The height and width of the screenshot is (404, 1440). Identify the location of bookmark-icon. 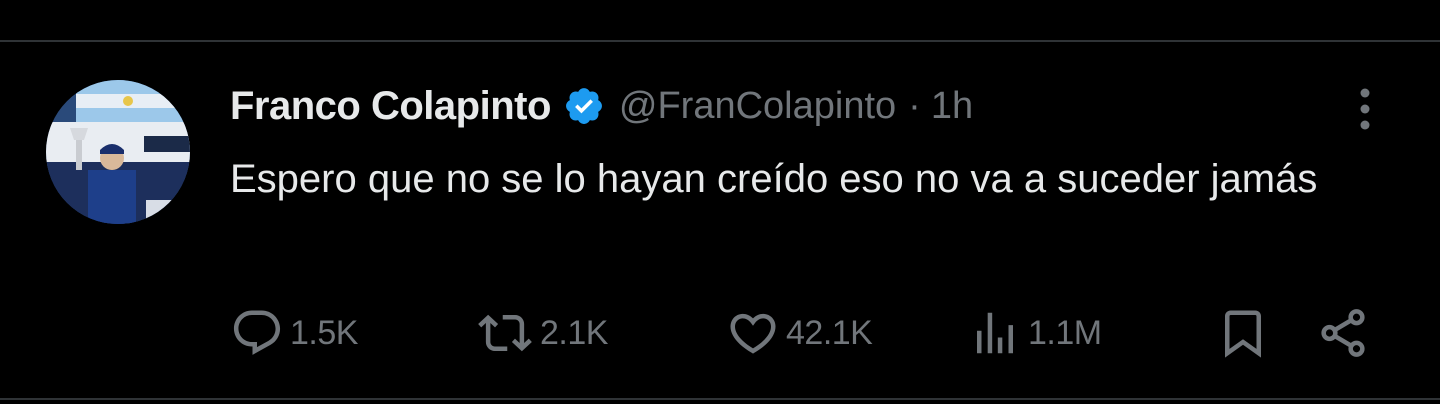
(1243, 334).